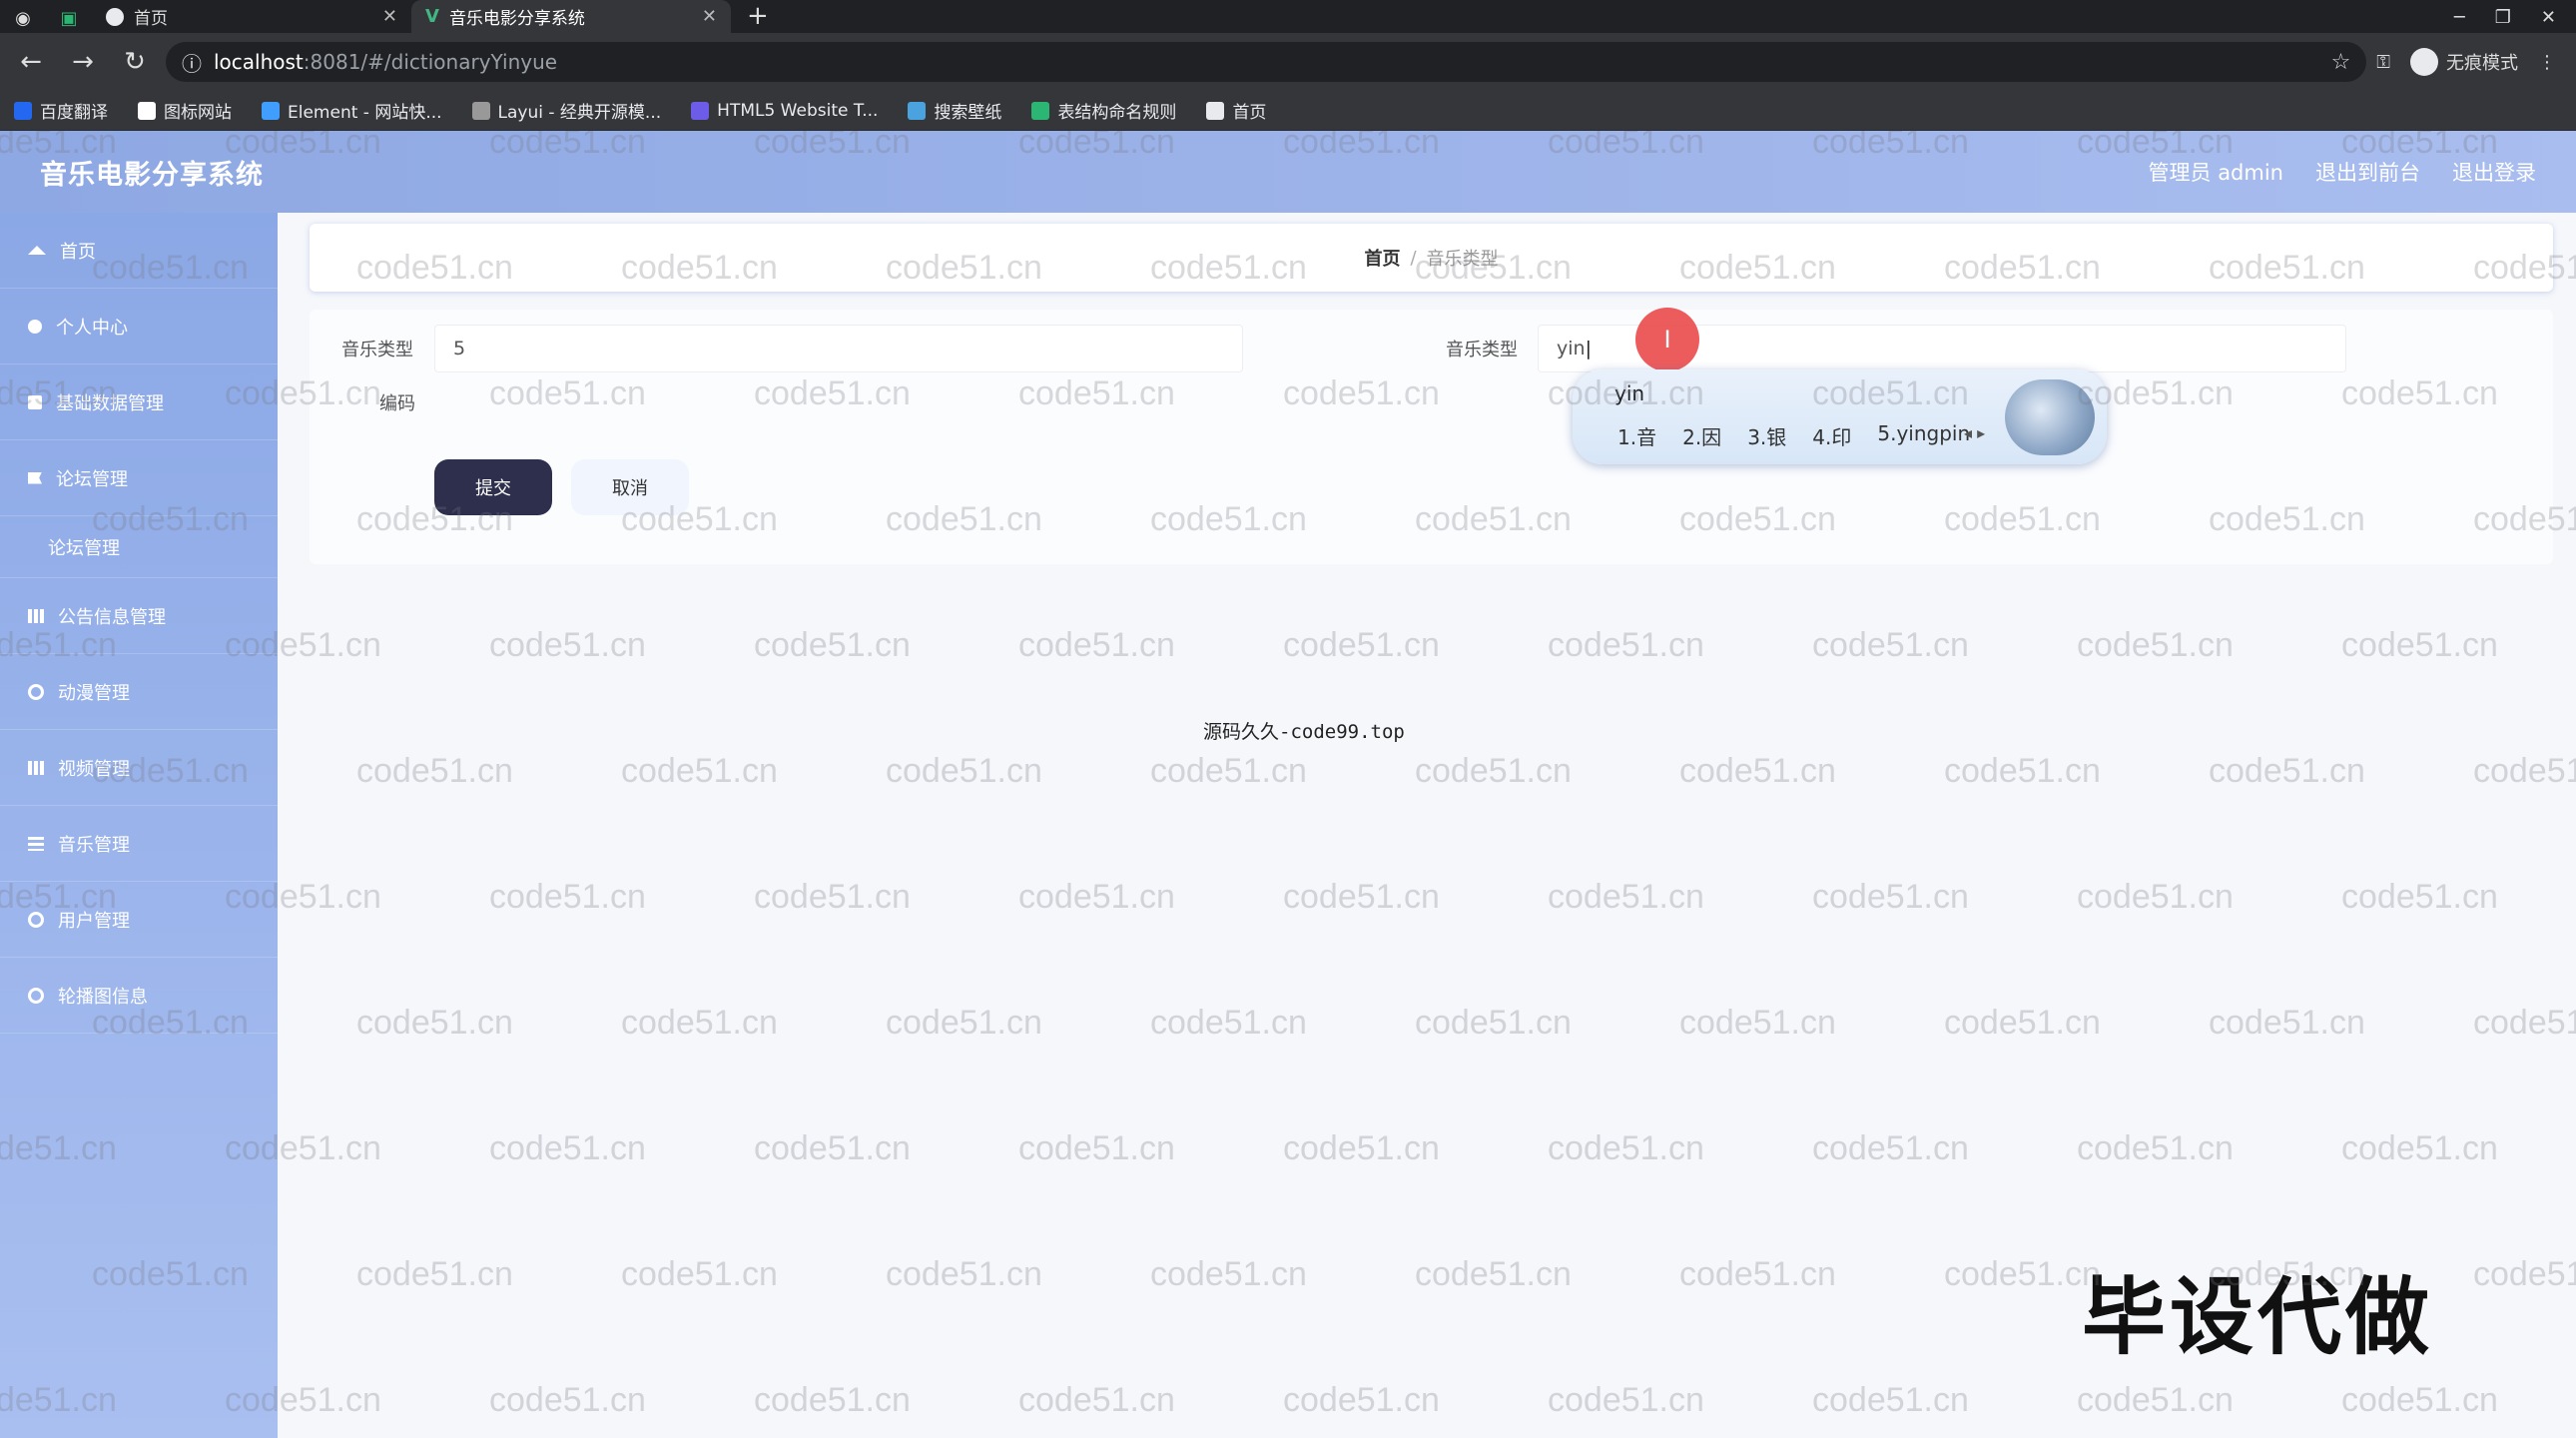  I want to click on app-grid-icon: ▣, so click(69, 18).